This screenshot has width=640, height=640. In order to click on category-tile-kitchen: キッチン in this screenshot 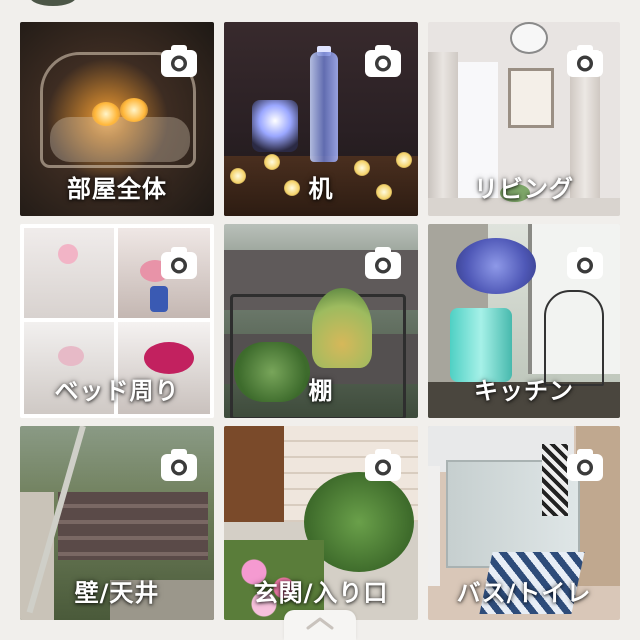, I will do `click(524, 321)`.